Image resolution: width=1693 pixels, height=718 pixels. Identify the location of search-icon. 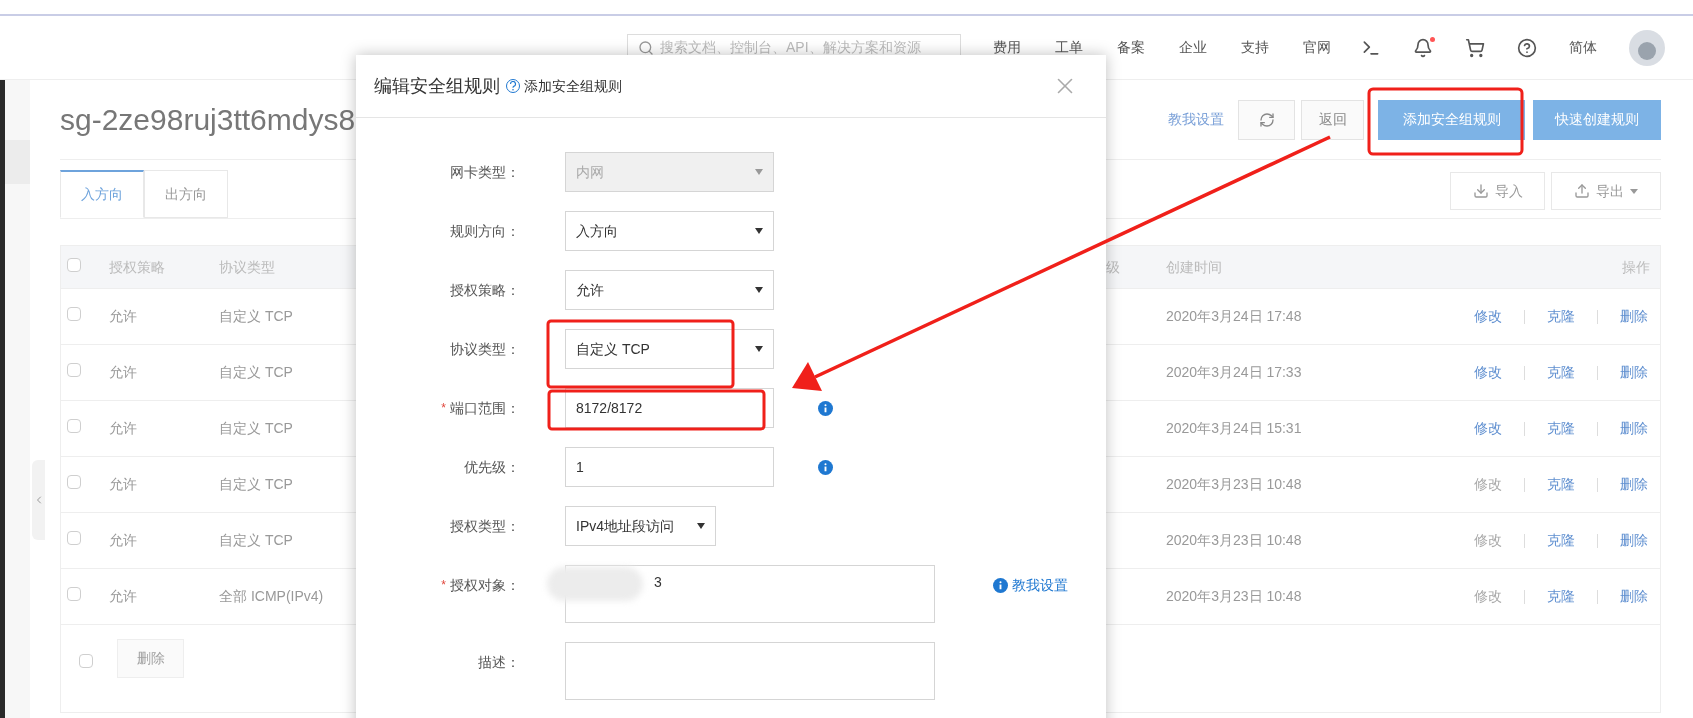
(646, 47).